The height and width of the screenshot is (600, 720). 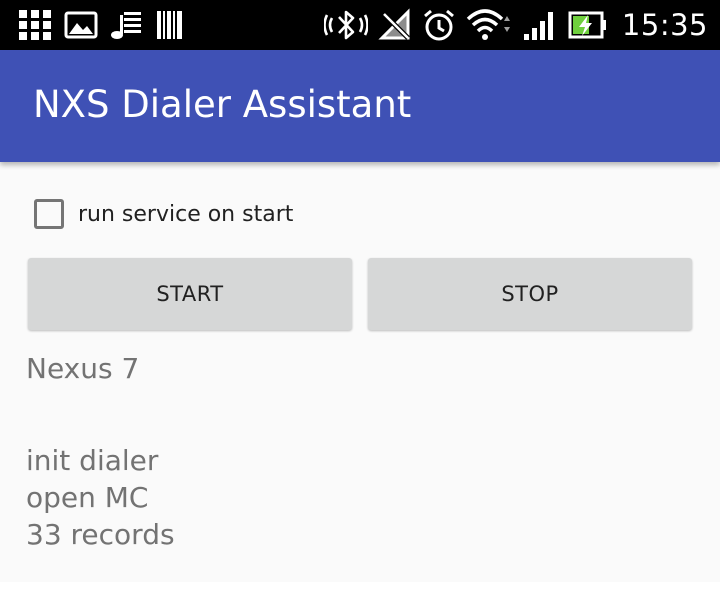 I want to click on grid-apps-icon, so click(x=35, y=25).